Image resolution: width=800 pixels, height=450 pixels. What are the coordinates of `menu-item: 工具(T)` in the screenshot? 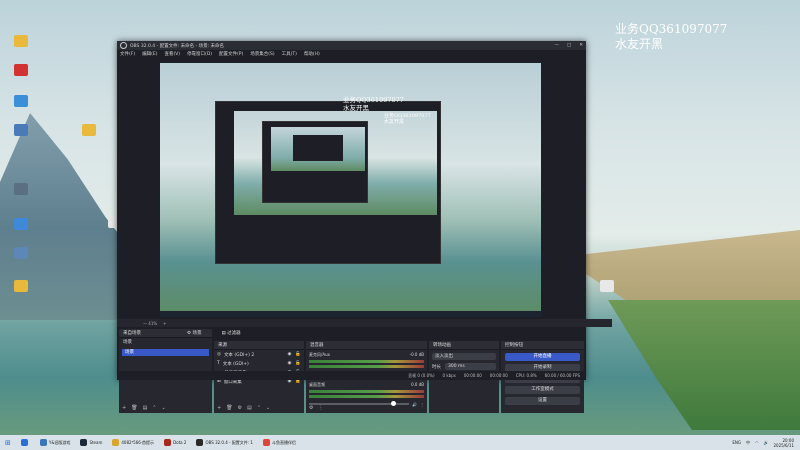 It's located at (289, 54).